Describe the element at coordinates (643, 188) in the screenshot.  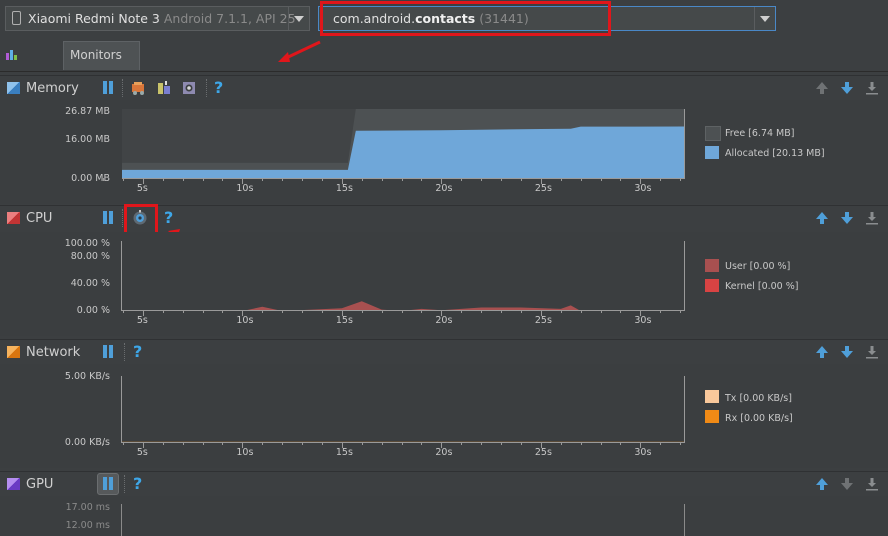
I see `memory-x-tick-label: 30s` at that location.